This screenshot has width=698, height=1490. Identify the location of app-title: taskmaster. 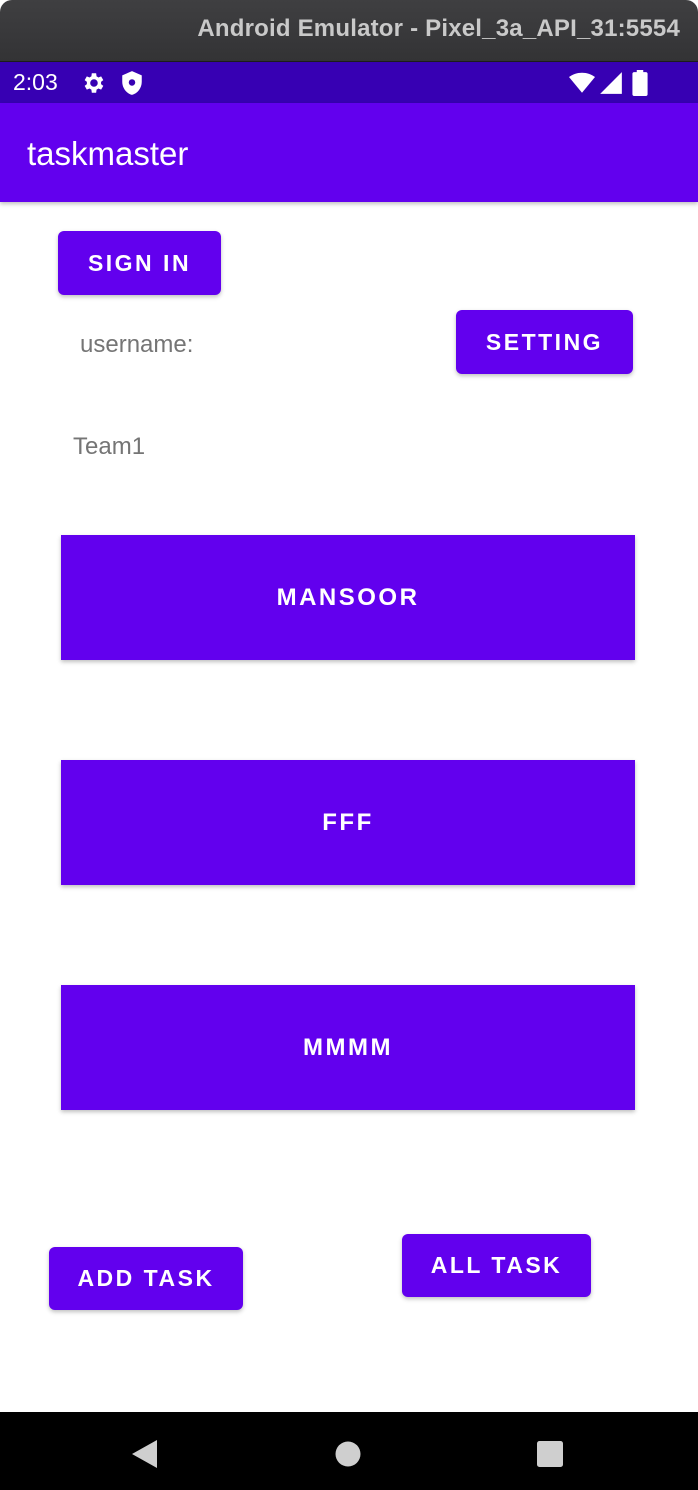
(108, 153).